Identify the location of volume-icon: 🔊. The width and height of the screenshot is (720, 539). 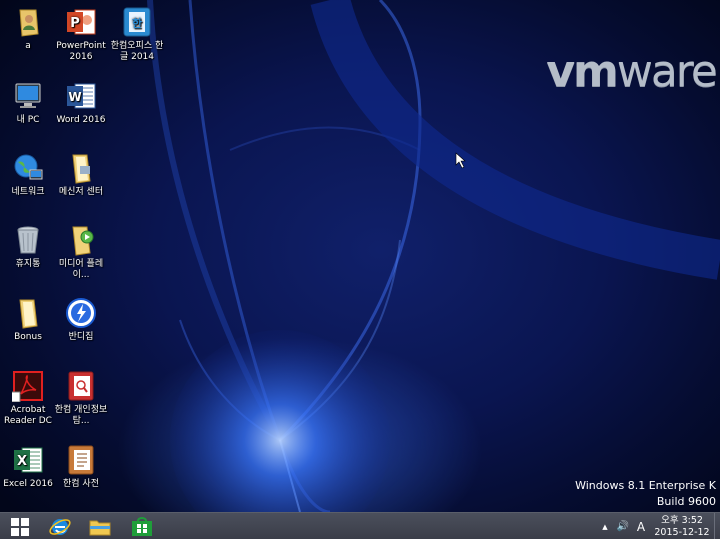
(623, 526).